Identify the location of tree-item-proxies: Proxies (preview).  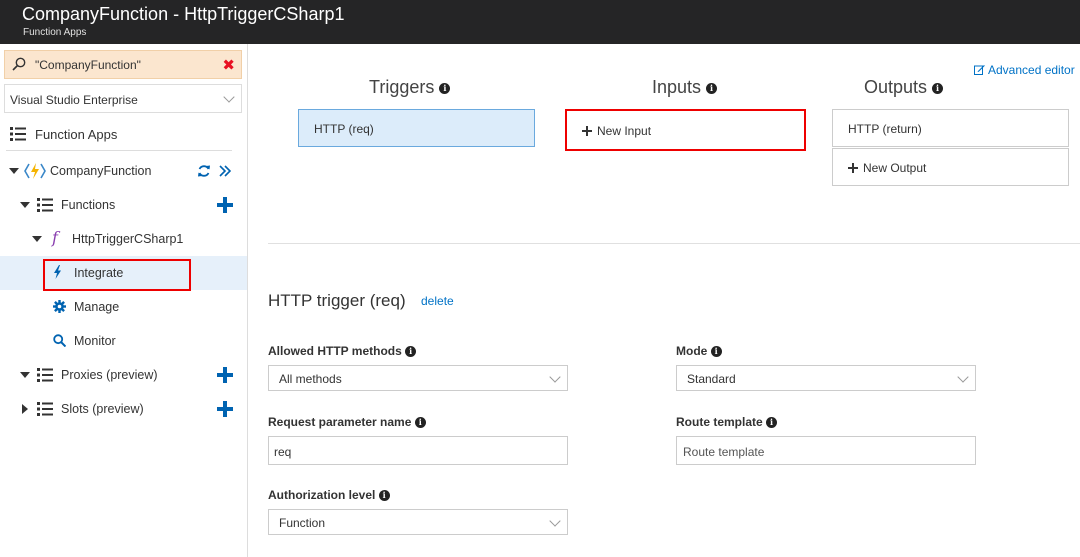
(123, 375).